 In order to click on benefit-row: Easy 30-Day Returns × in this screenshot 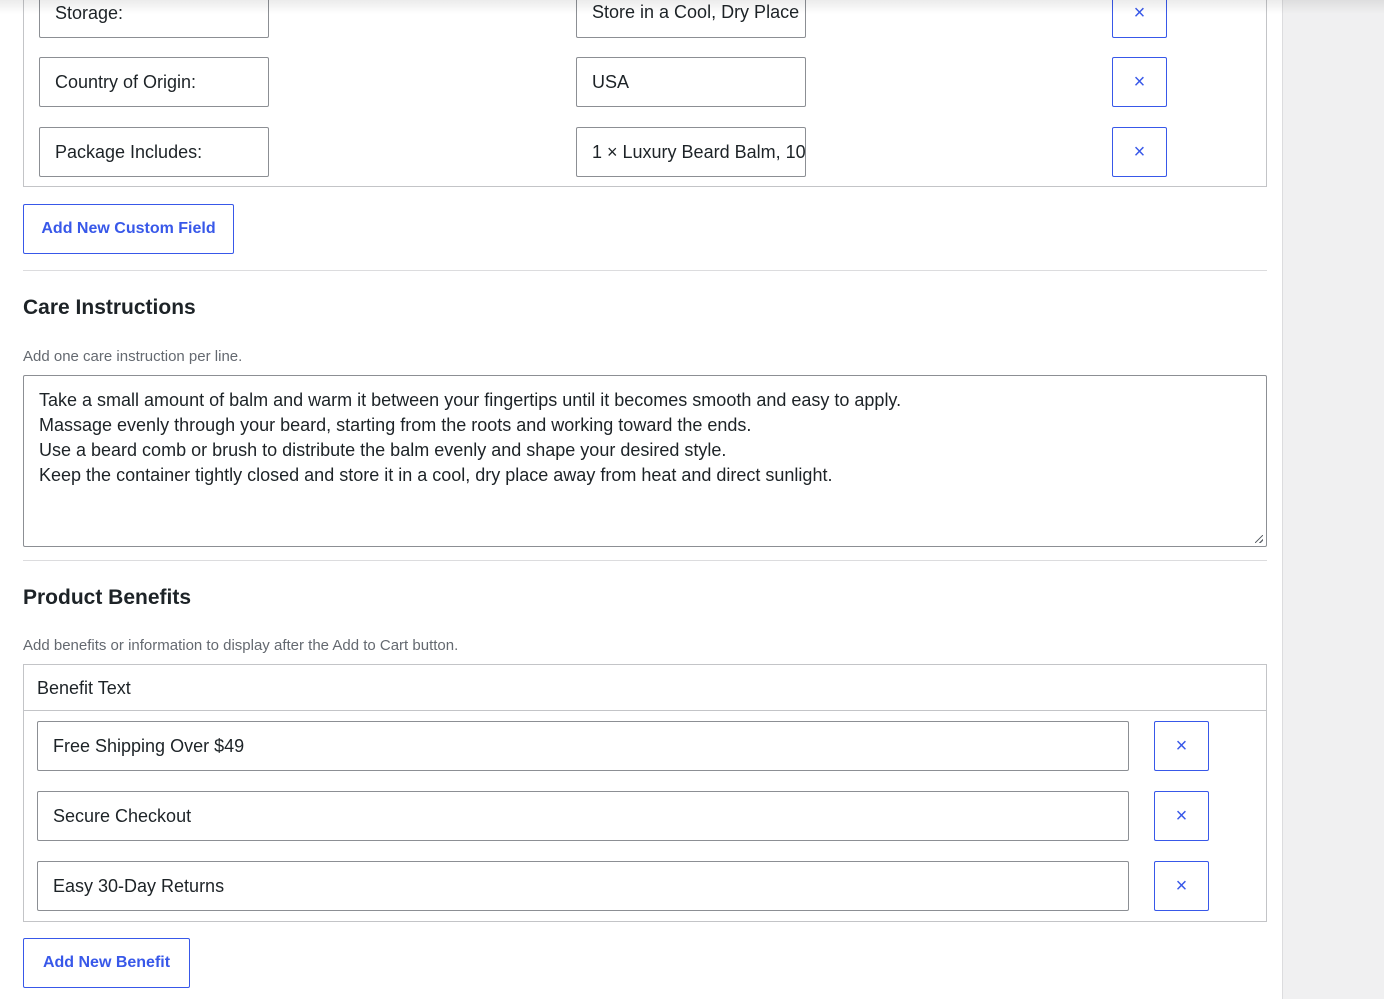, I will do `click(645, 886)`.